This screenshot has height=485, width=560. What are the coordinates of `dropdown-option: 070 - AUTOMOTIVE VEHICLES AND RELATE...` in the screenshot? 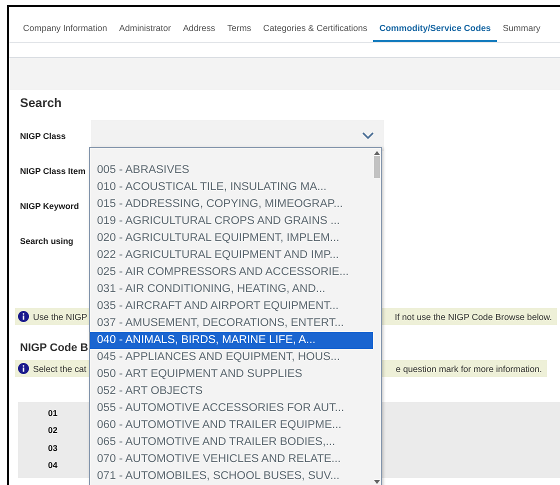 It's located at (231, 459).